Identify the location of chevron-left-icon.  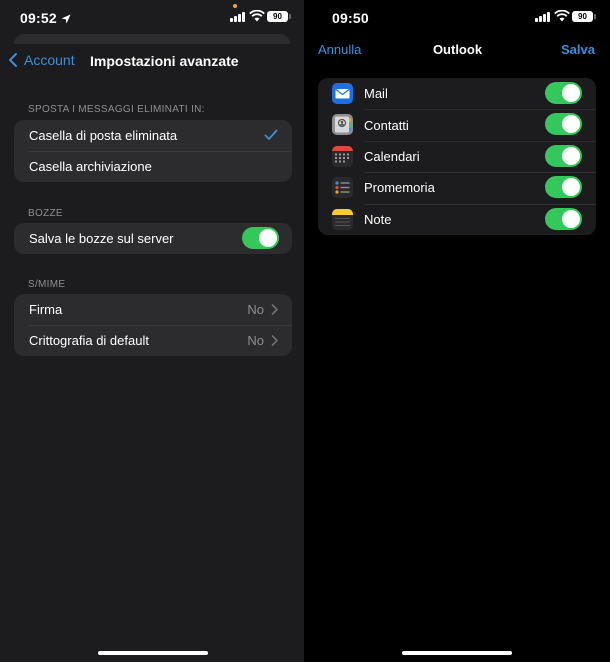
(13, 60).